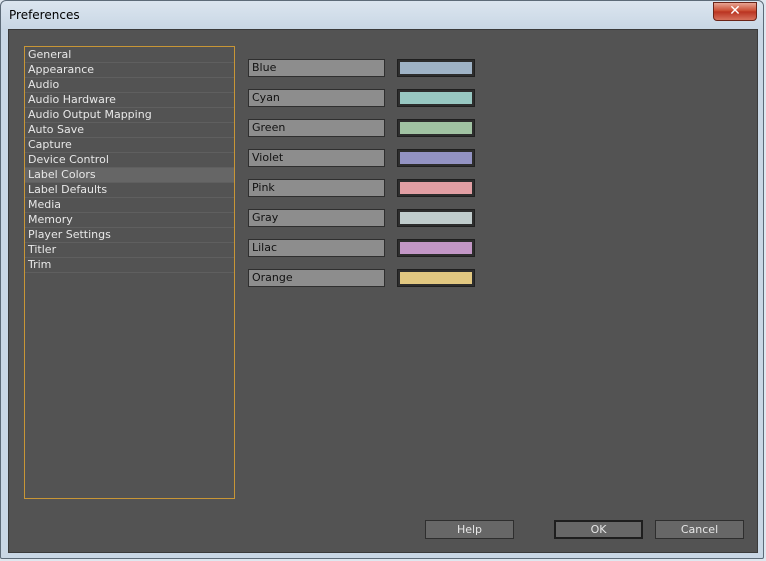 Image resolution: width=766 pixels, height=561 pixels. What do you see at coordinates (316, 98) in the screenshot?
I see `label-name-field: Cyan` at bounding box center [316, 98].